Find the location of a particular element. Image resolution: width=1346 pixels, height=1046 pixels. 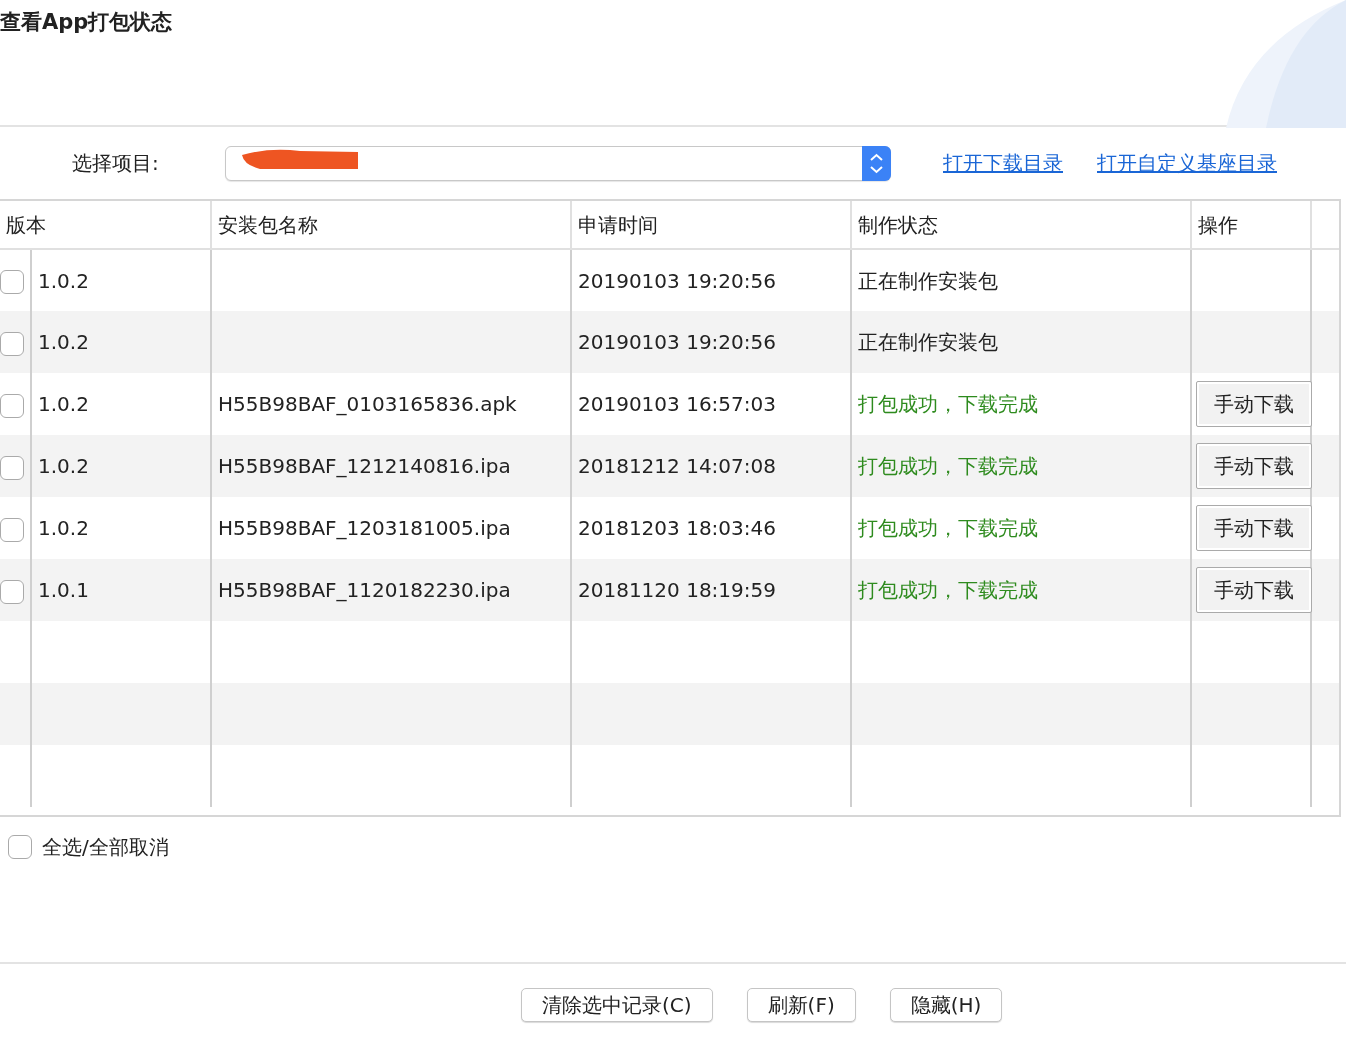

table-cell: 20181212 14:07:08 is located at coordinates (677, 466).